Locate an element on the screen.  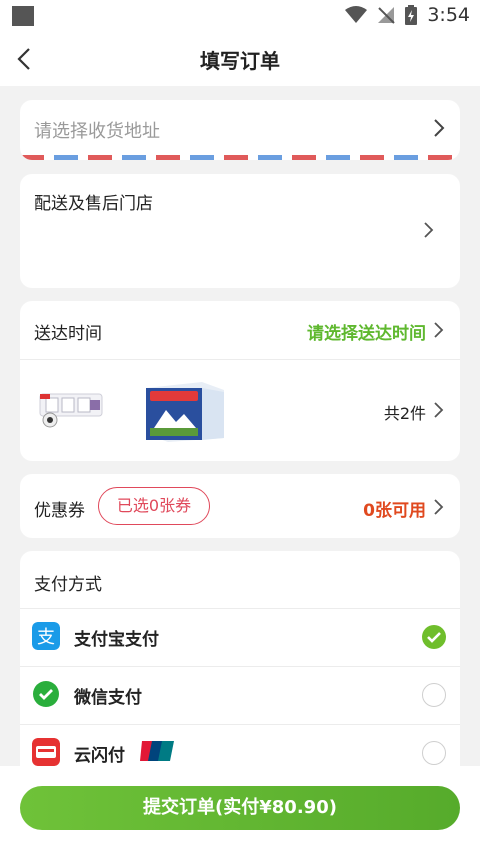
address-placeholder: 请选择收货地址 is located at coordinates (97, 131).